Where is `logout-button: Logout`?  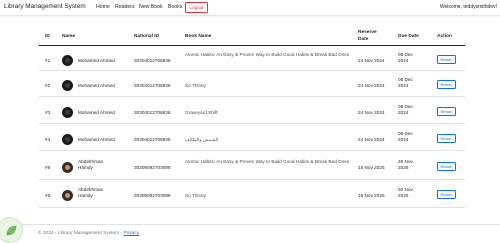
logout-button: Logout is located at coordinates (196, 7).